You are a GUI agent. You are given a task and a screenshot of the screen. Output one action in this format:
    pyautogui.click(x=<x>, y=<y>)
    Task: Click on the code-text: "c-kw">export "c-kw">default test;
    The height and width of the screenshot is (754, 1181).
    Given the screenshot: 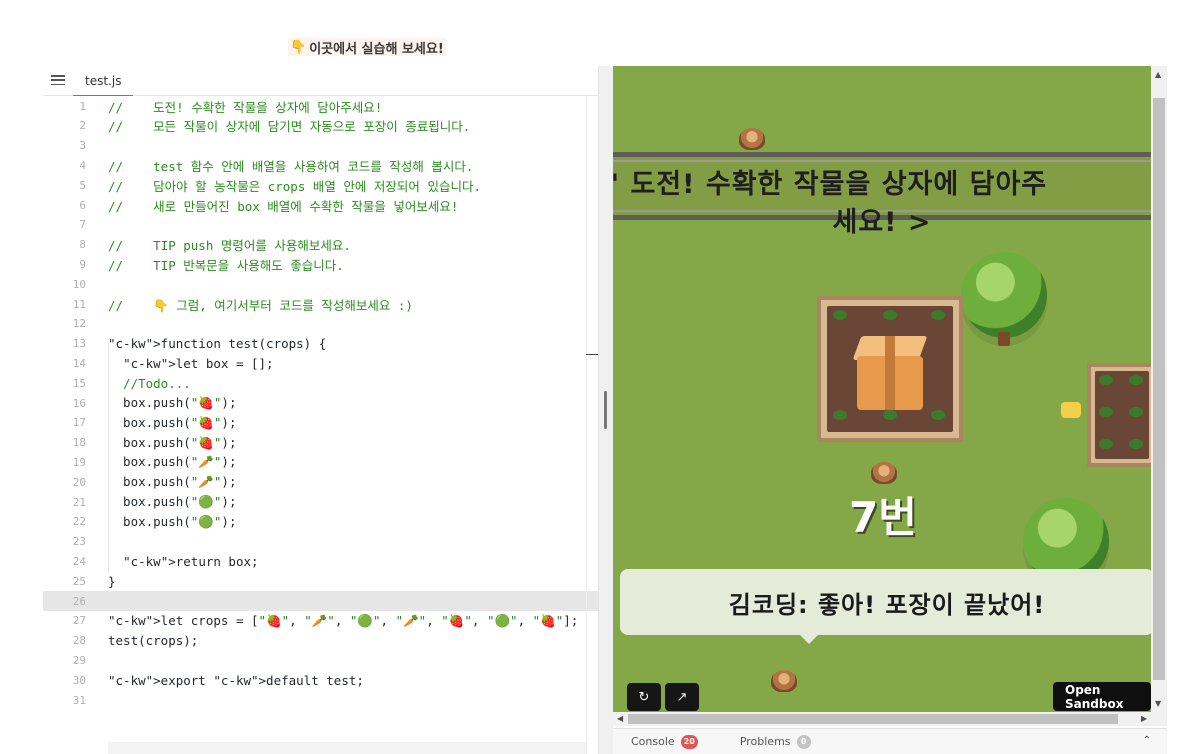 What is the action you would take?
    pyautogui.click(x=236, y=680)
    